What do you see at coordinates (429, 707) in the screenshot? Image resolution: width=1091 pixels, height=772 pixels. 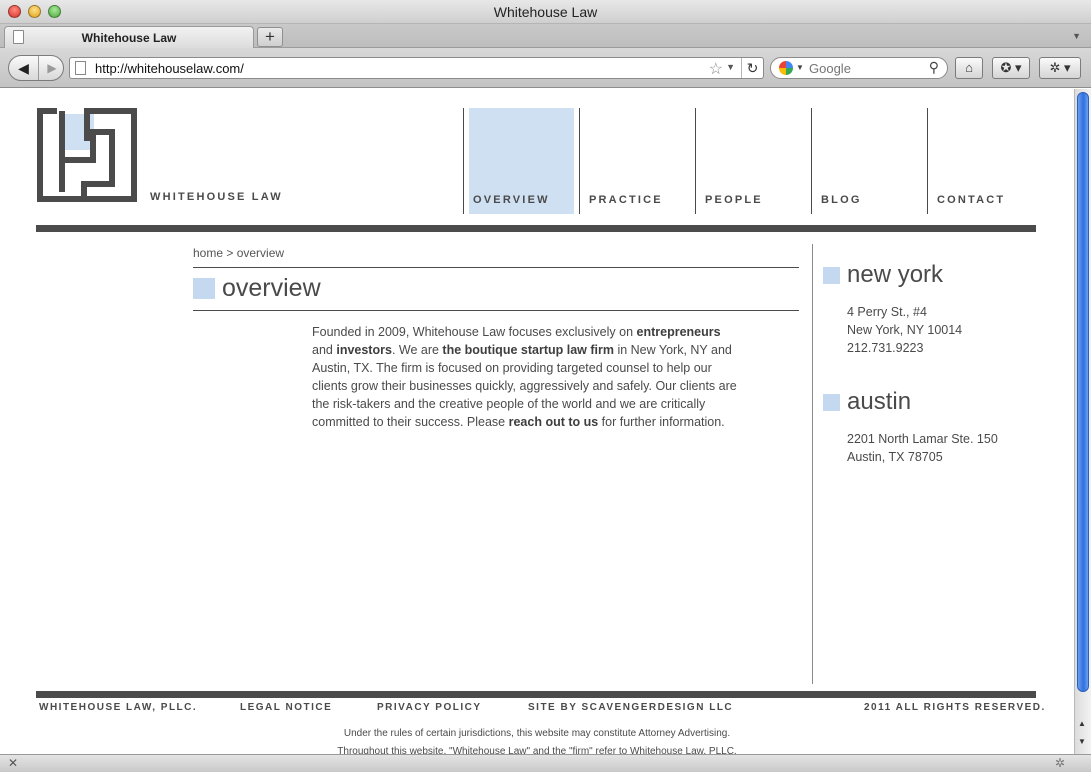 I see `privacy-policy-link: PRIVACY POLICY` at bounding box center [429, 707].